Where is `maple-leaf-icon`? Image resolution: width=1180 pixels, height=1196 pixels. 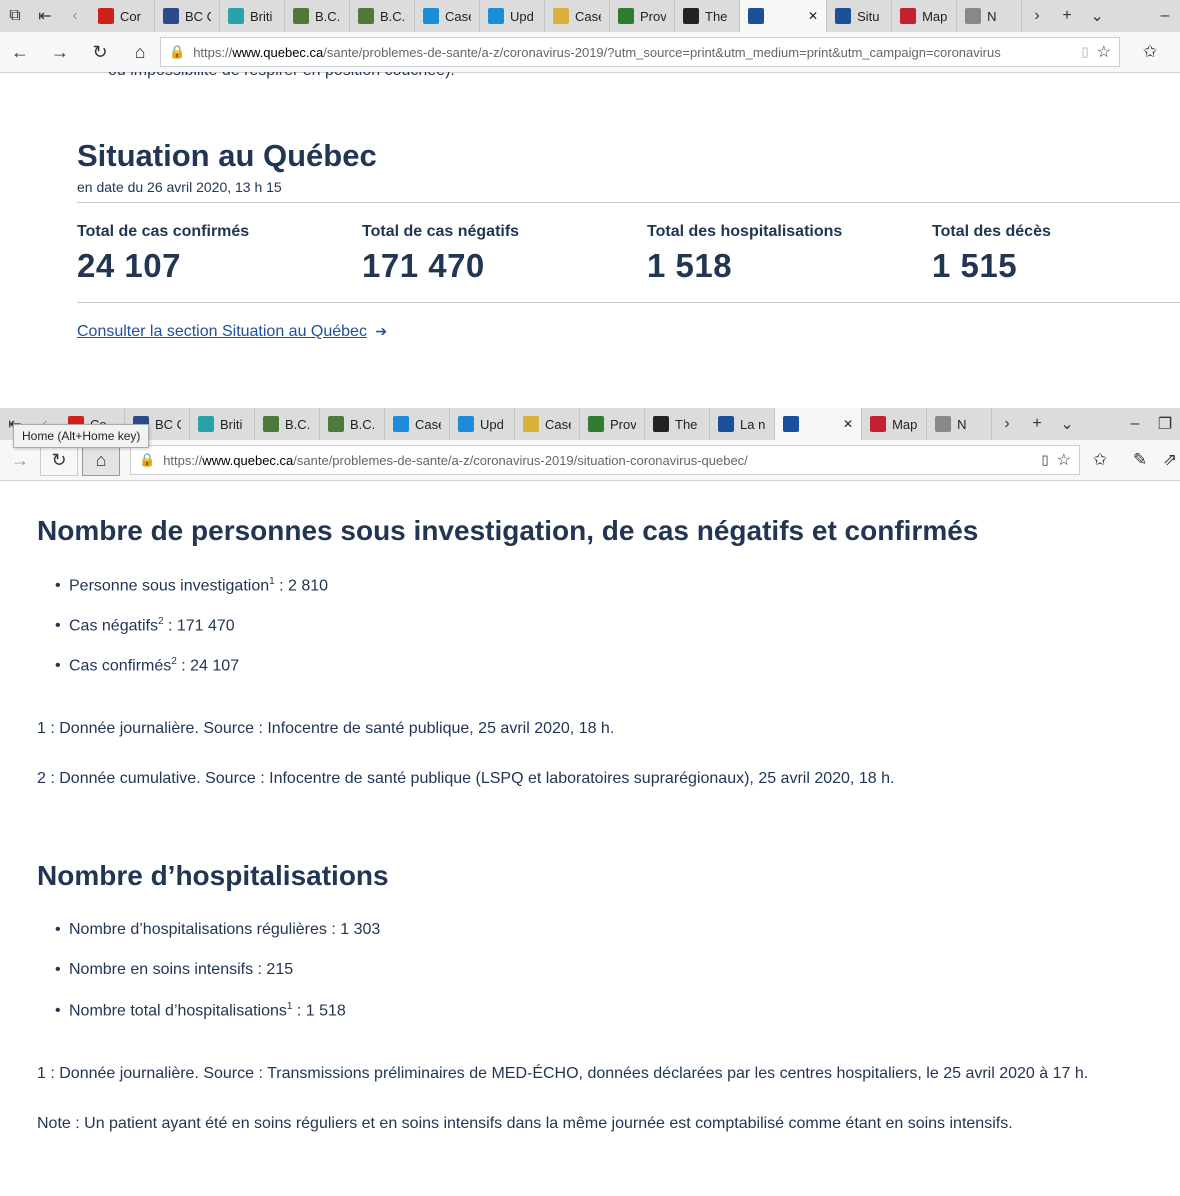 maple-leaf-icon is located at coordinates (106, 16).